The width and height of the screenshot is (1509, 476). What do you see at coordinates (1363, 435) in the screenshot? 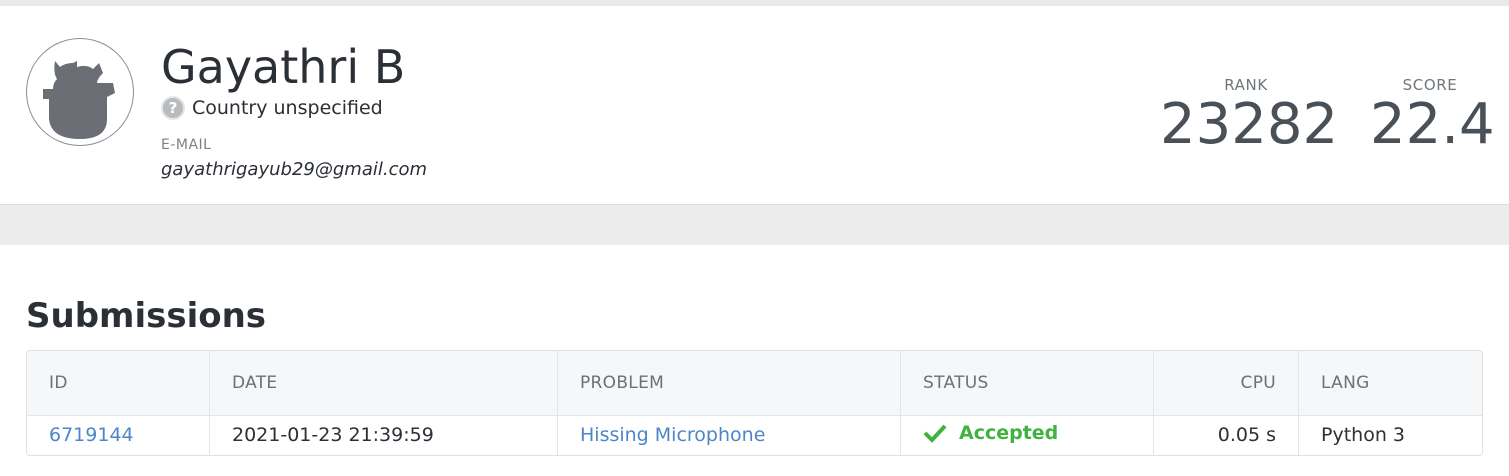
I see `submission-lang: Python 3` at bounding box center [1363, 435].